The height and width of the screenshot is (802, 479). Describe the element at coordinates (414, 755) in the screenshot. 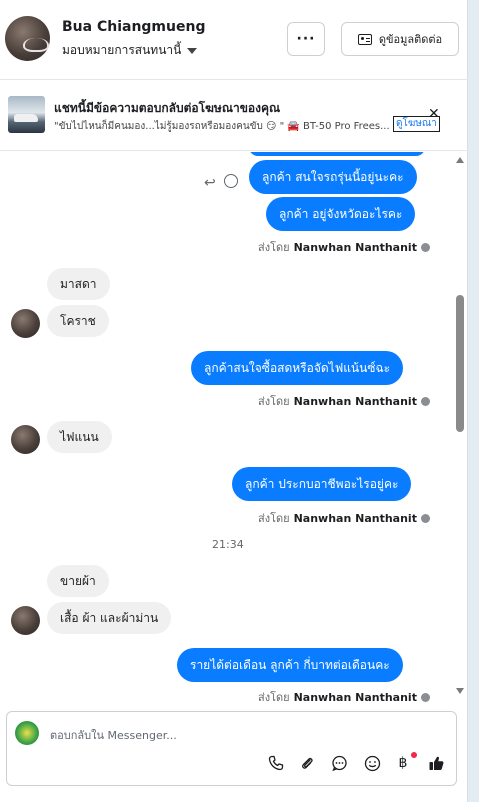

I see `notification-dot` at that location.